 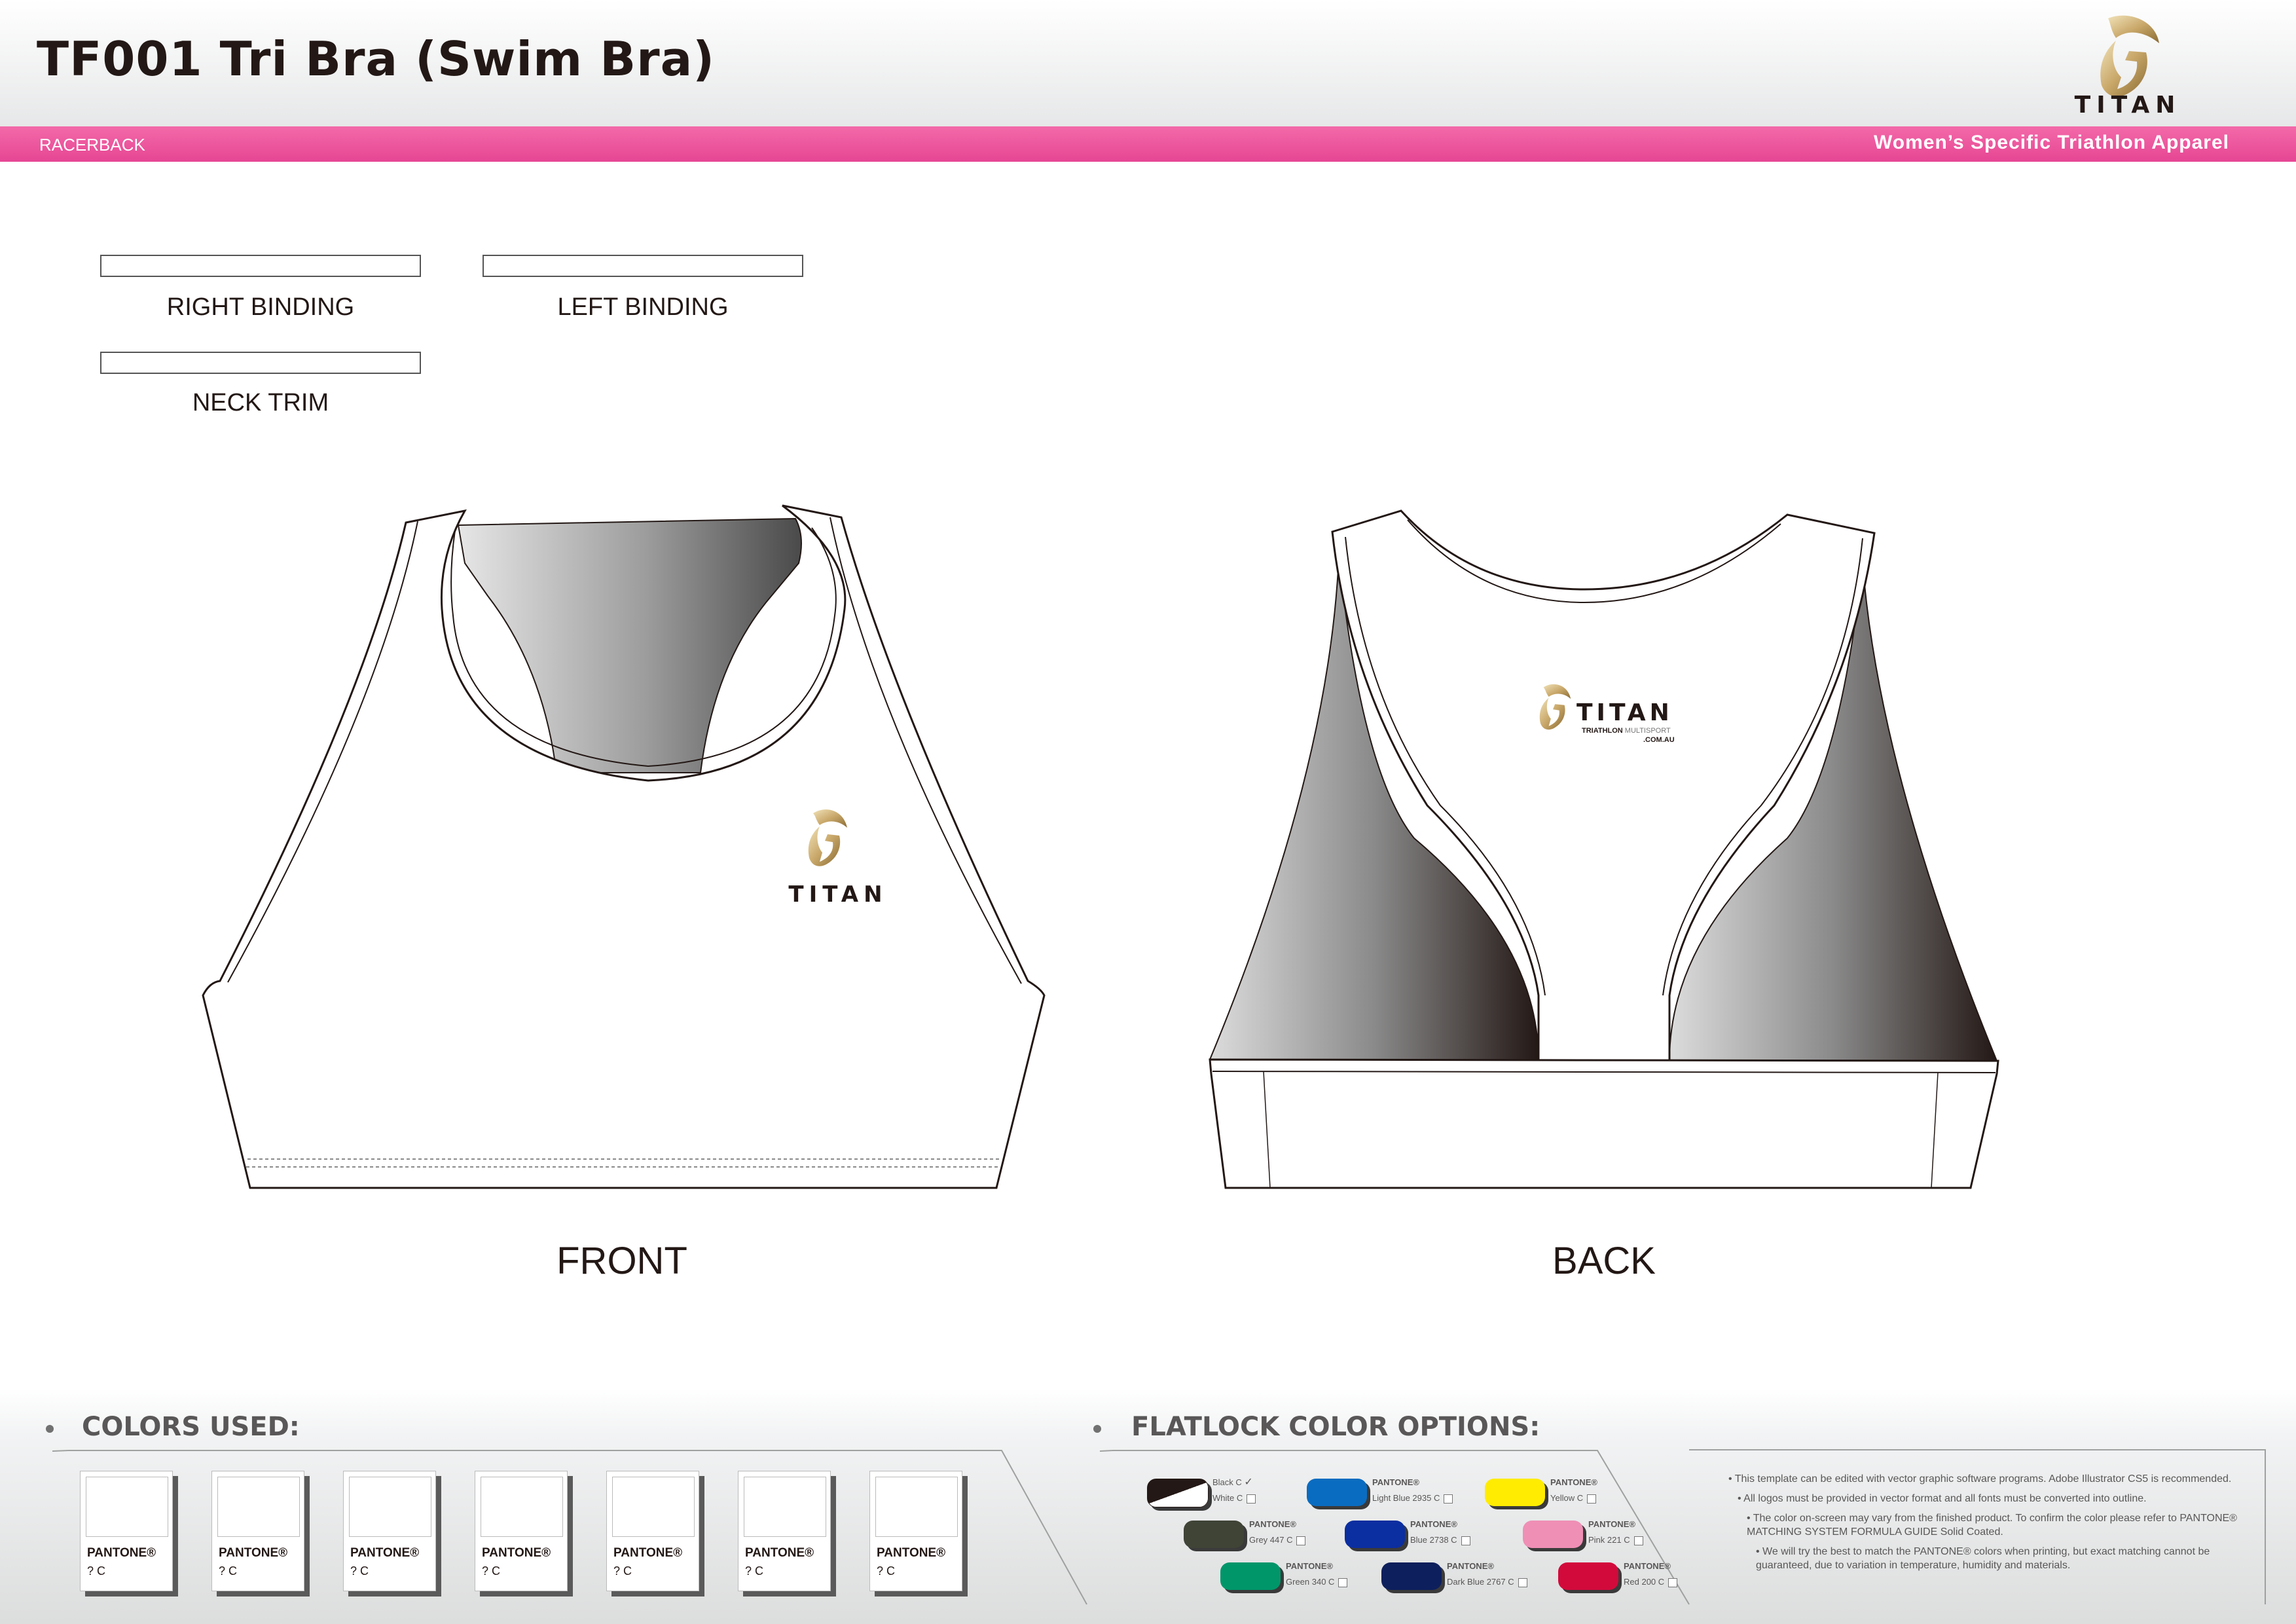 I want to click on flatlock-dark-blue-swatch, so click(x=1411, y=1576).